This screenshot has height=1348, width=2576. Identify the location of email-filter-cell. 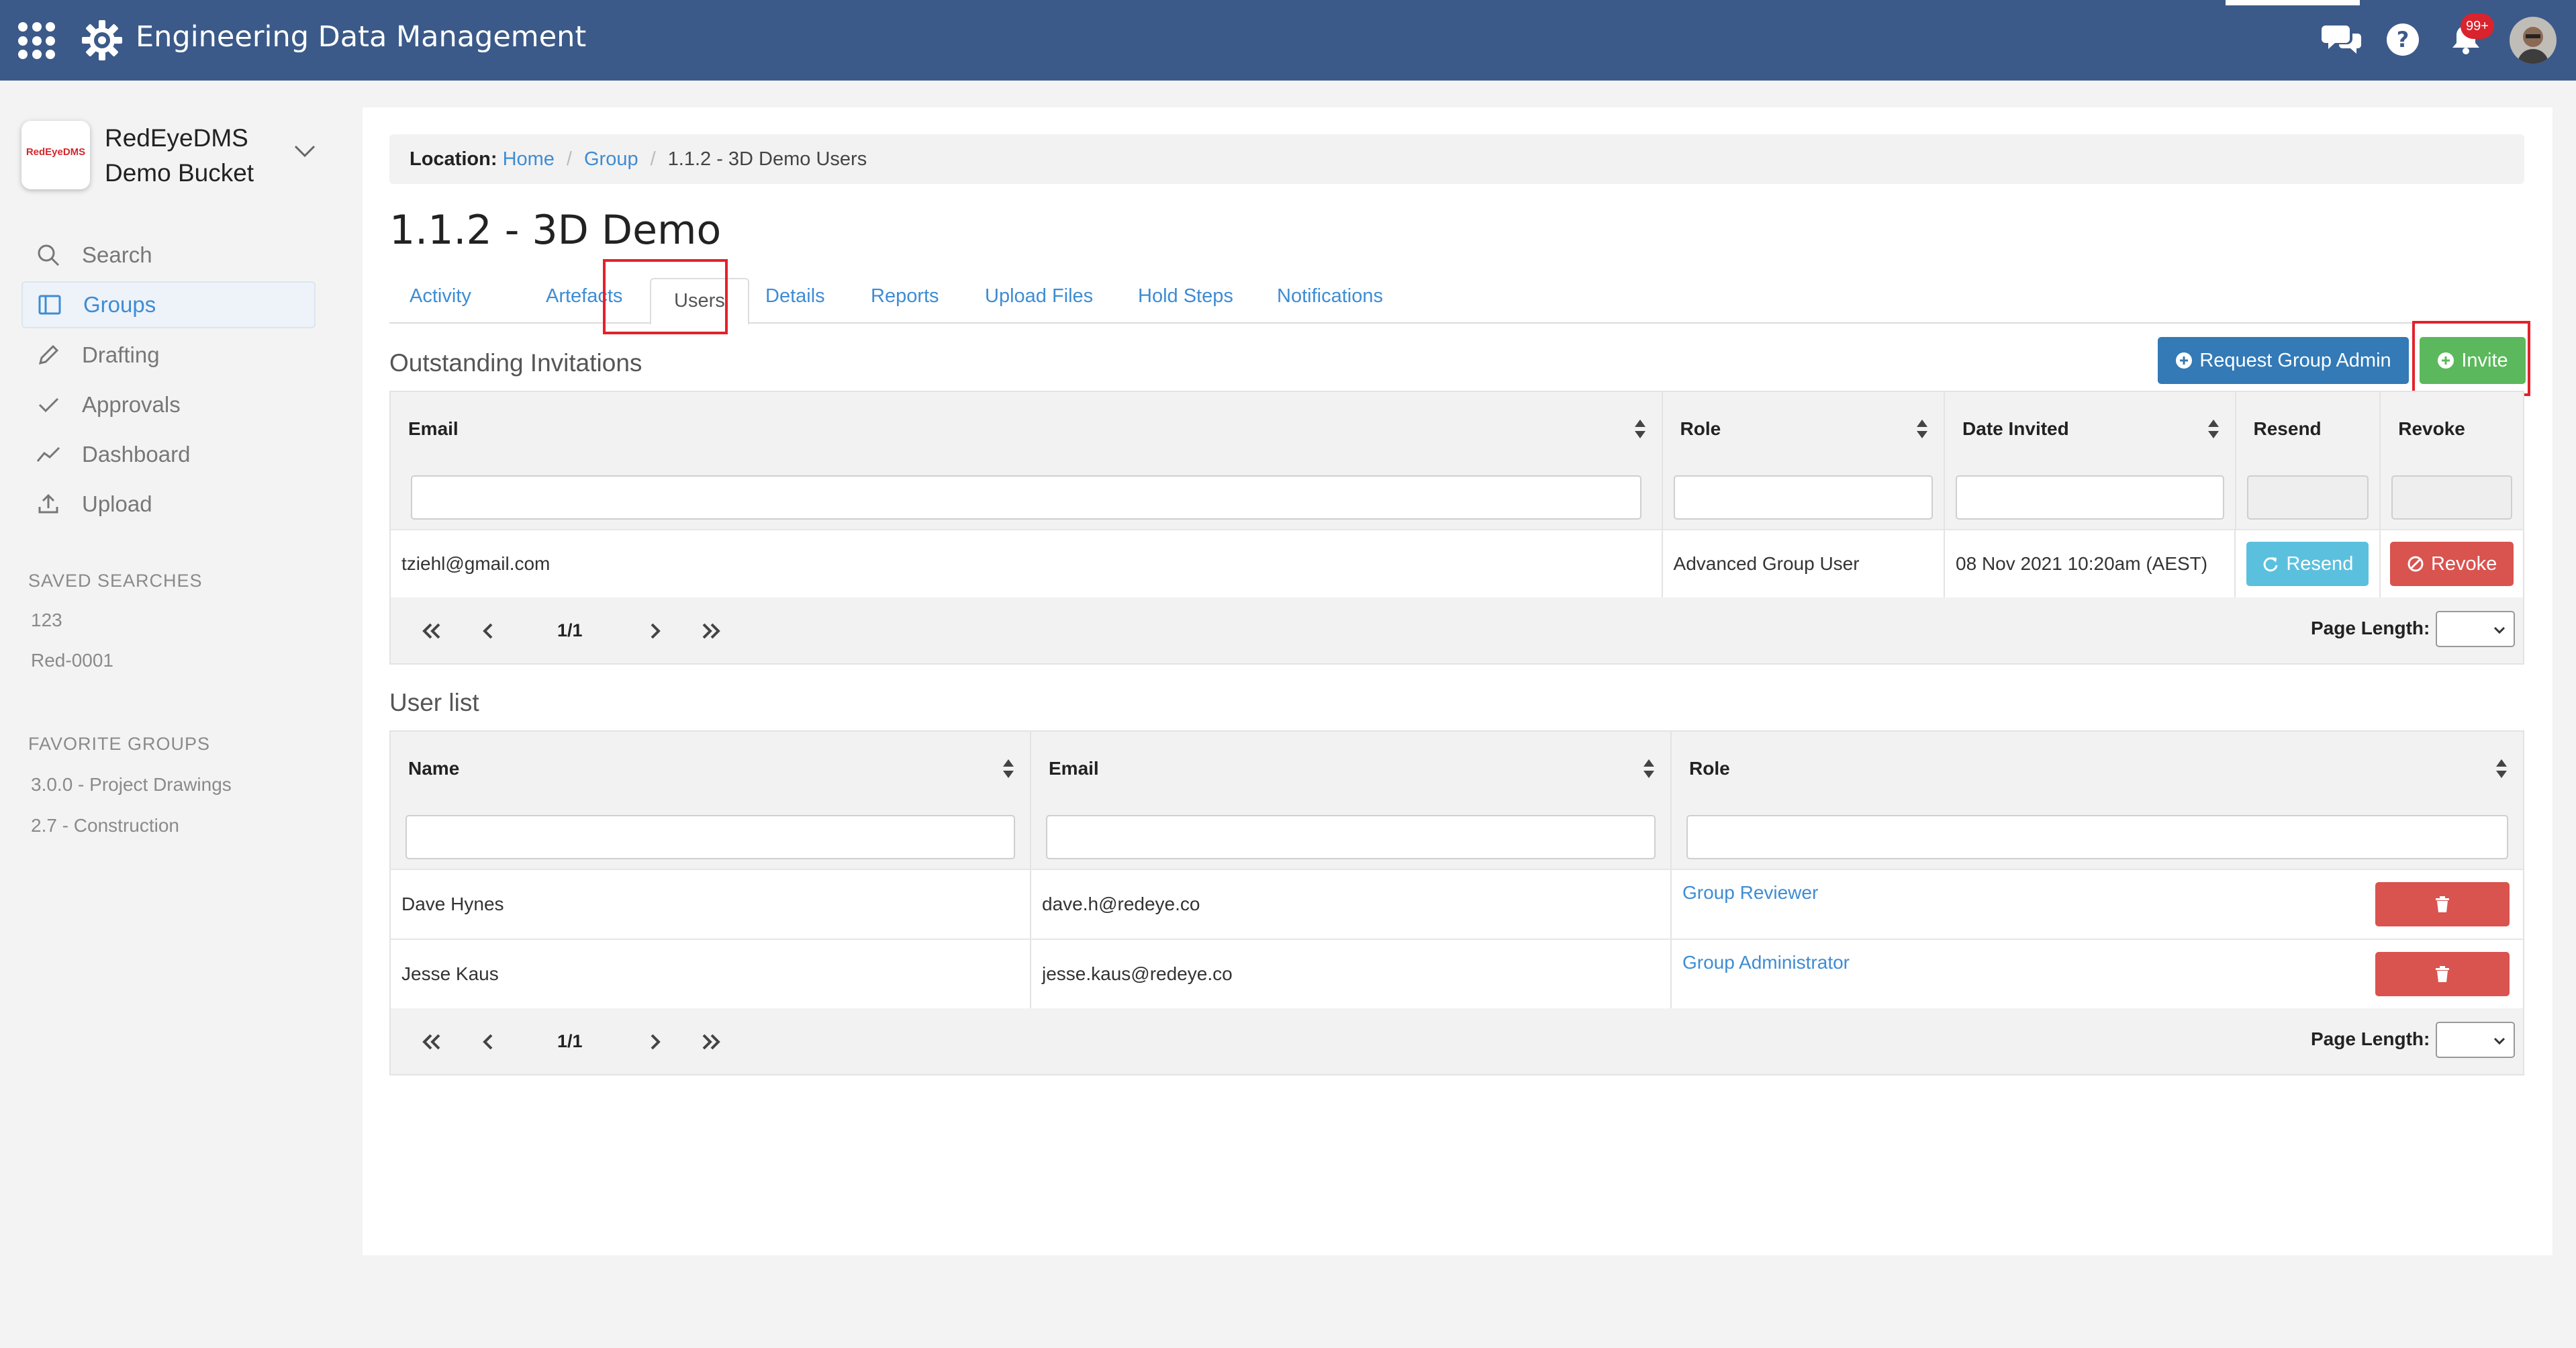
(1351, 837).